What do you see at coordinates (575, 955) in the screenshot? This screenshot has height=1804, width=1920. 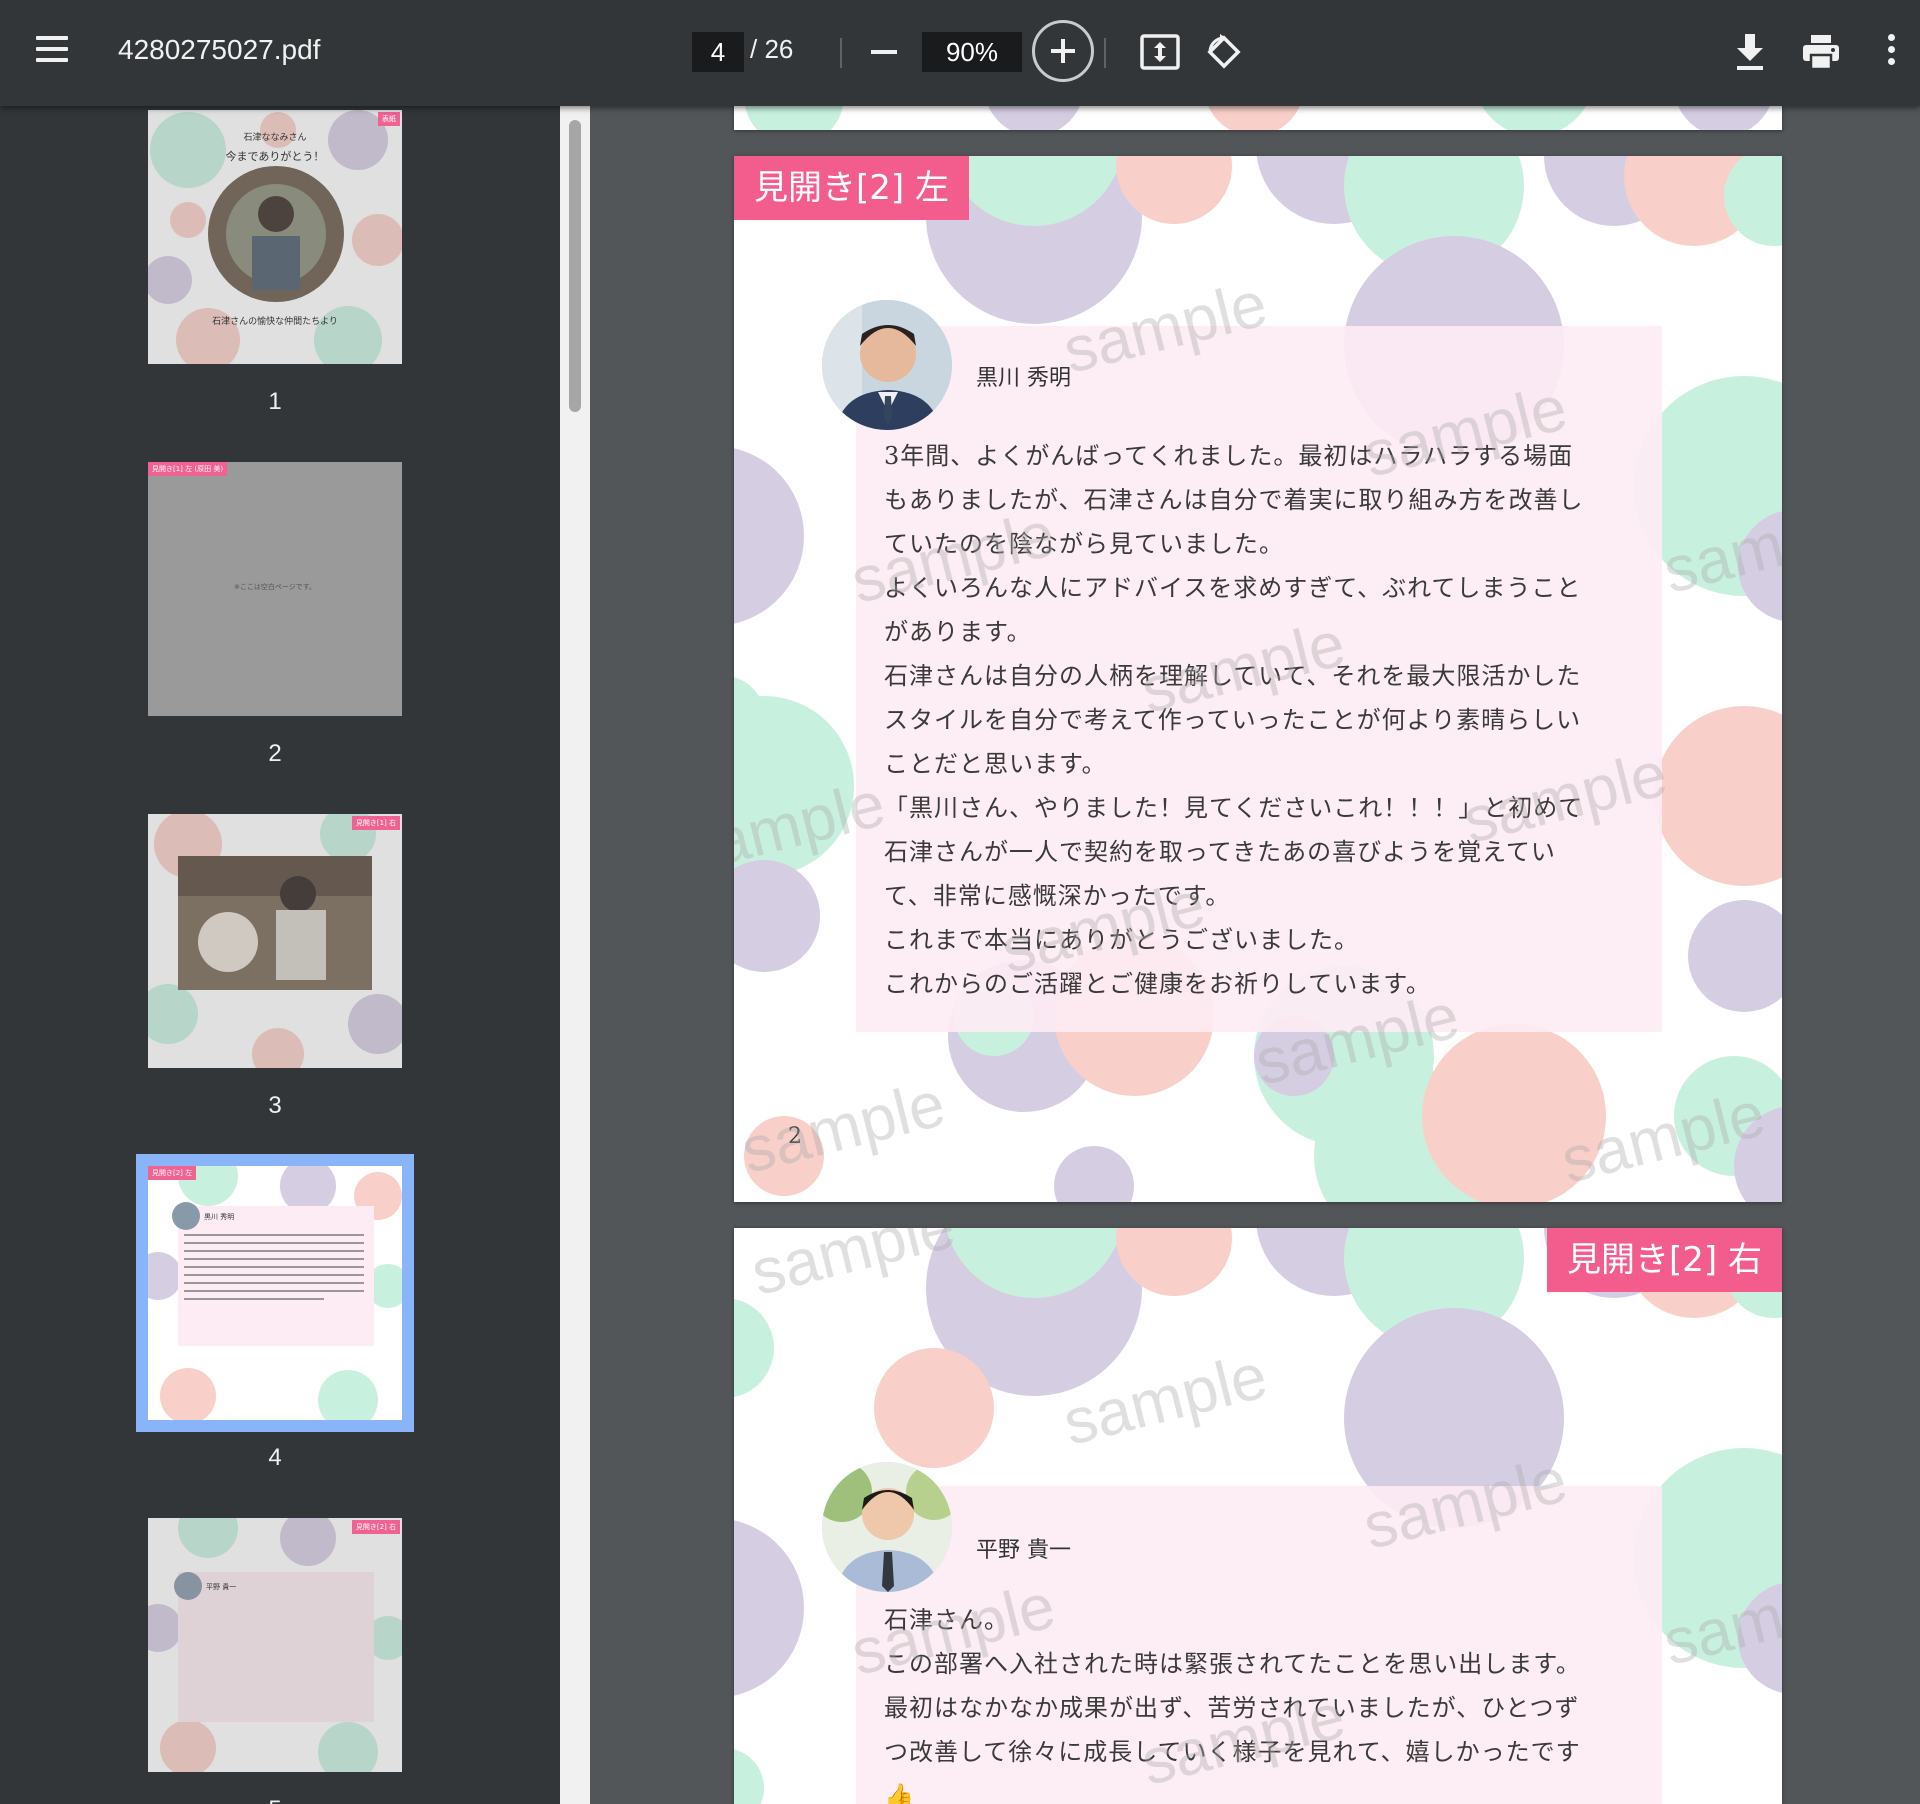 I see `sidebar-scrollbar` at bounding box center [575, 955].